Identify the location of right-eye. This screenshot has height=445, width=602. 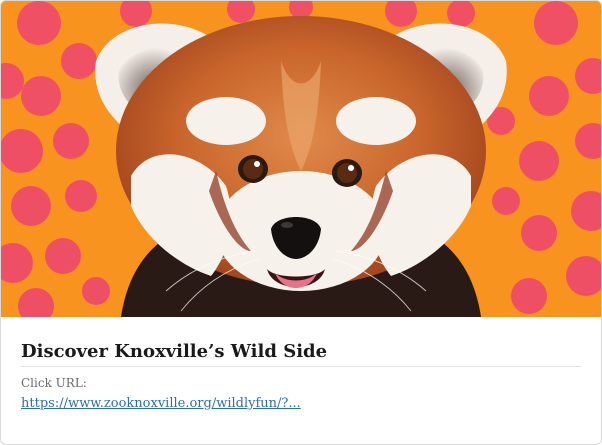
(347, 173).